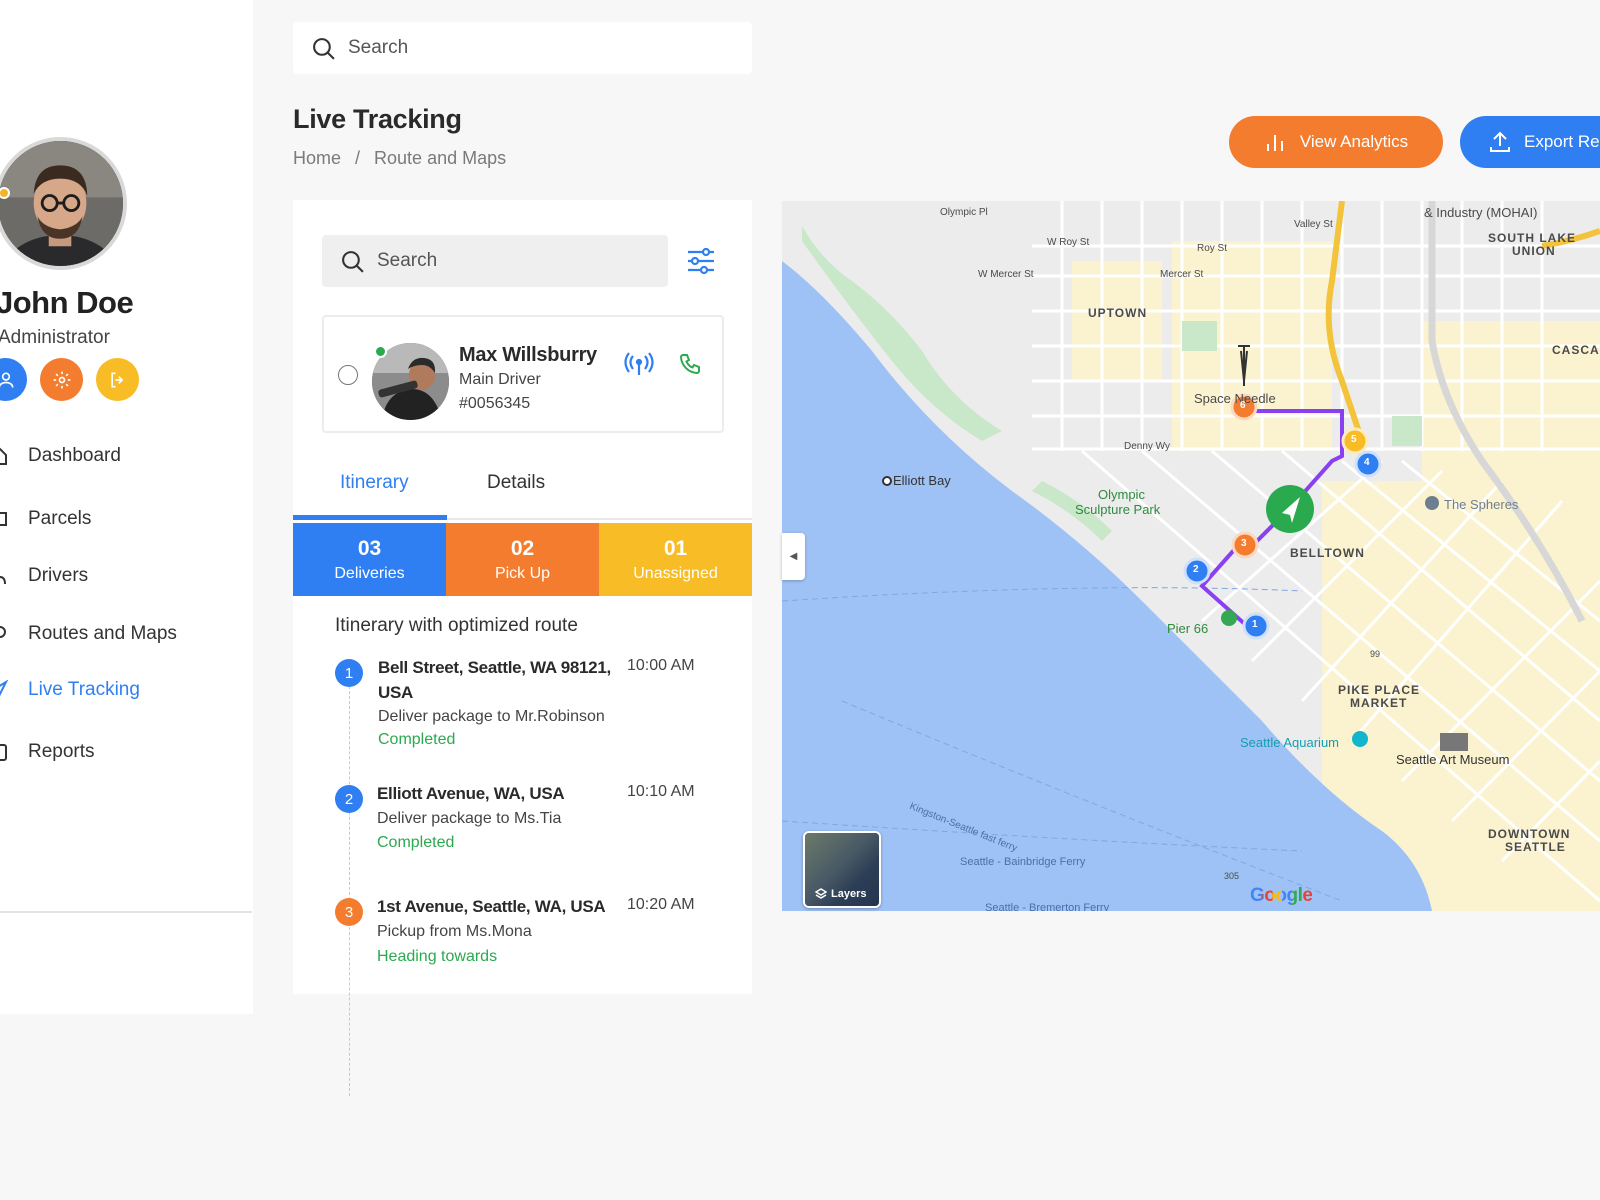  What do you see at coordinates (6, 380) in the screenshot?
I see `user-icon` at bounding box center [6, 380].